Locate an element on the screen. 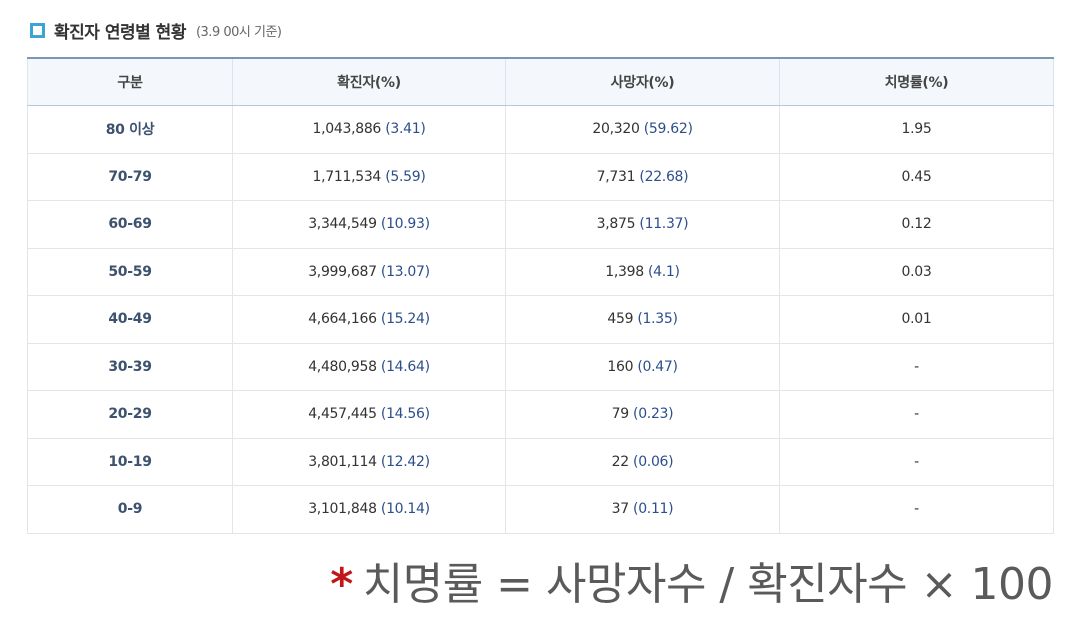  confirmed-cell: 4,664,166 (15.24) is located at coordinates (369, 319).